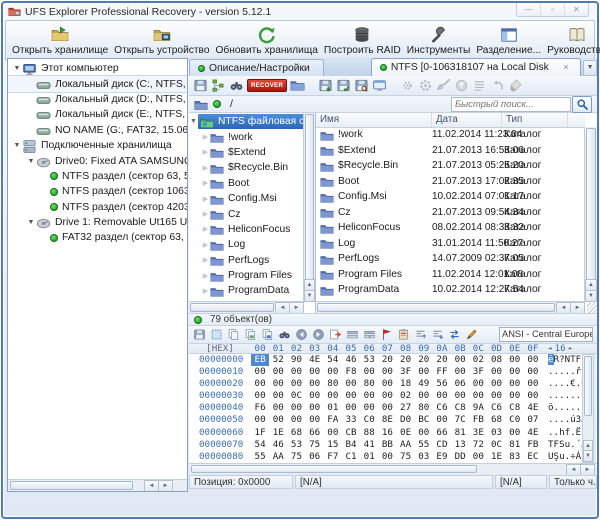  What do you see at coordinates (369, 457) in the screenshot?
I see `hex-byte: 01` at bounding box center [369, 457].